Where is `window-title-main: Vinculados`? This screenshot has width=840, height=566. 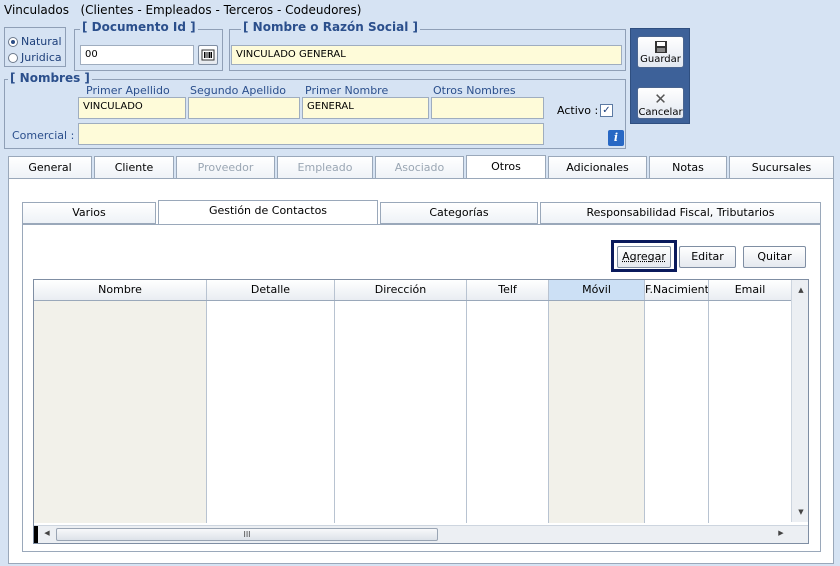 window-title-main: Vinculados is located at coordinates (36, 10).